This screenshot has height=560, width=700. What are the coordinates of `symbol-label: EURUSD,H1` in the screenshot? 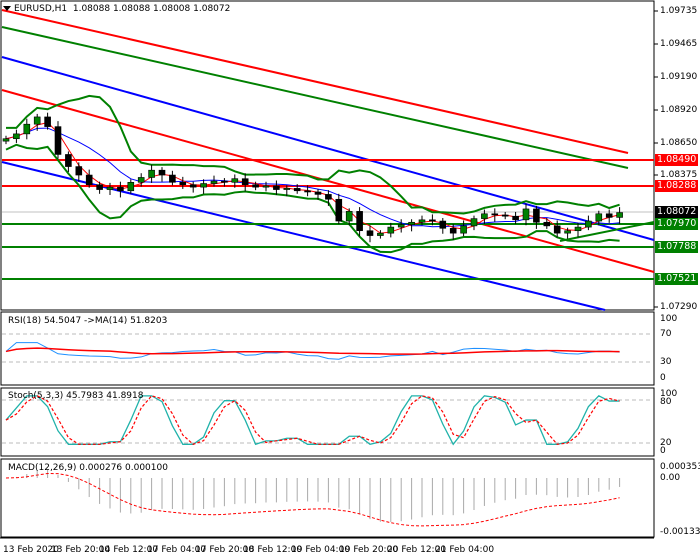 It's located at (41, 9).